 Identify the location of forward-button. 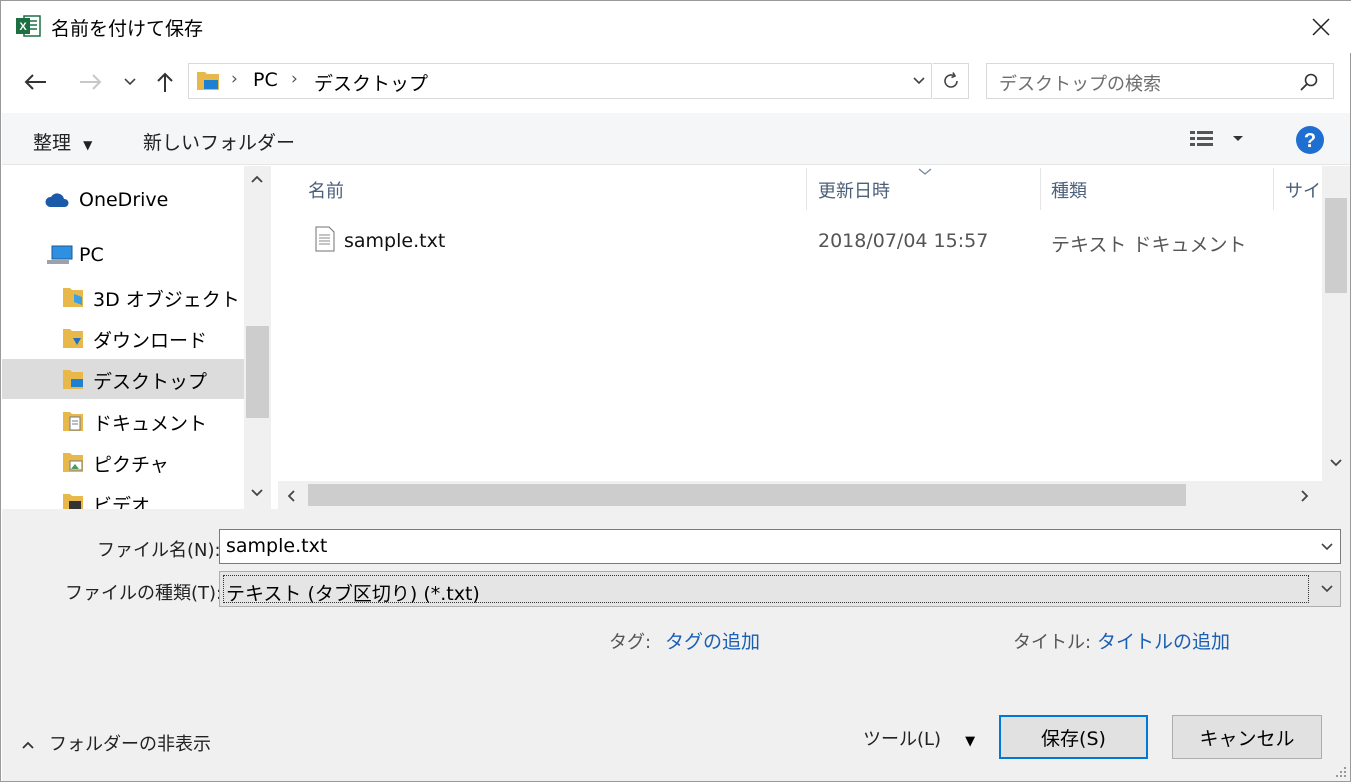
(90, 82).